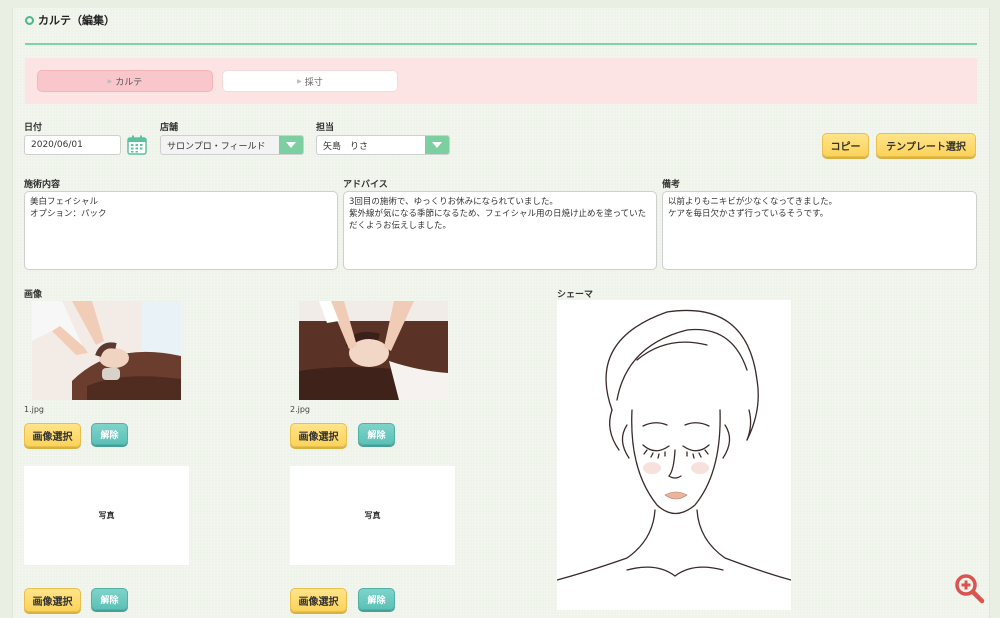  I want to click on title-divider, so click(501, 44).